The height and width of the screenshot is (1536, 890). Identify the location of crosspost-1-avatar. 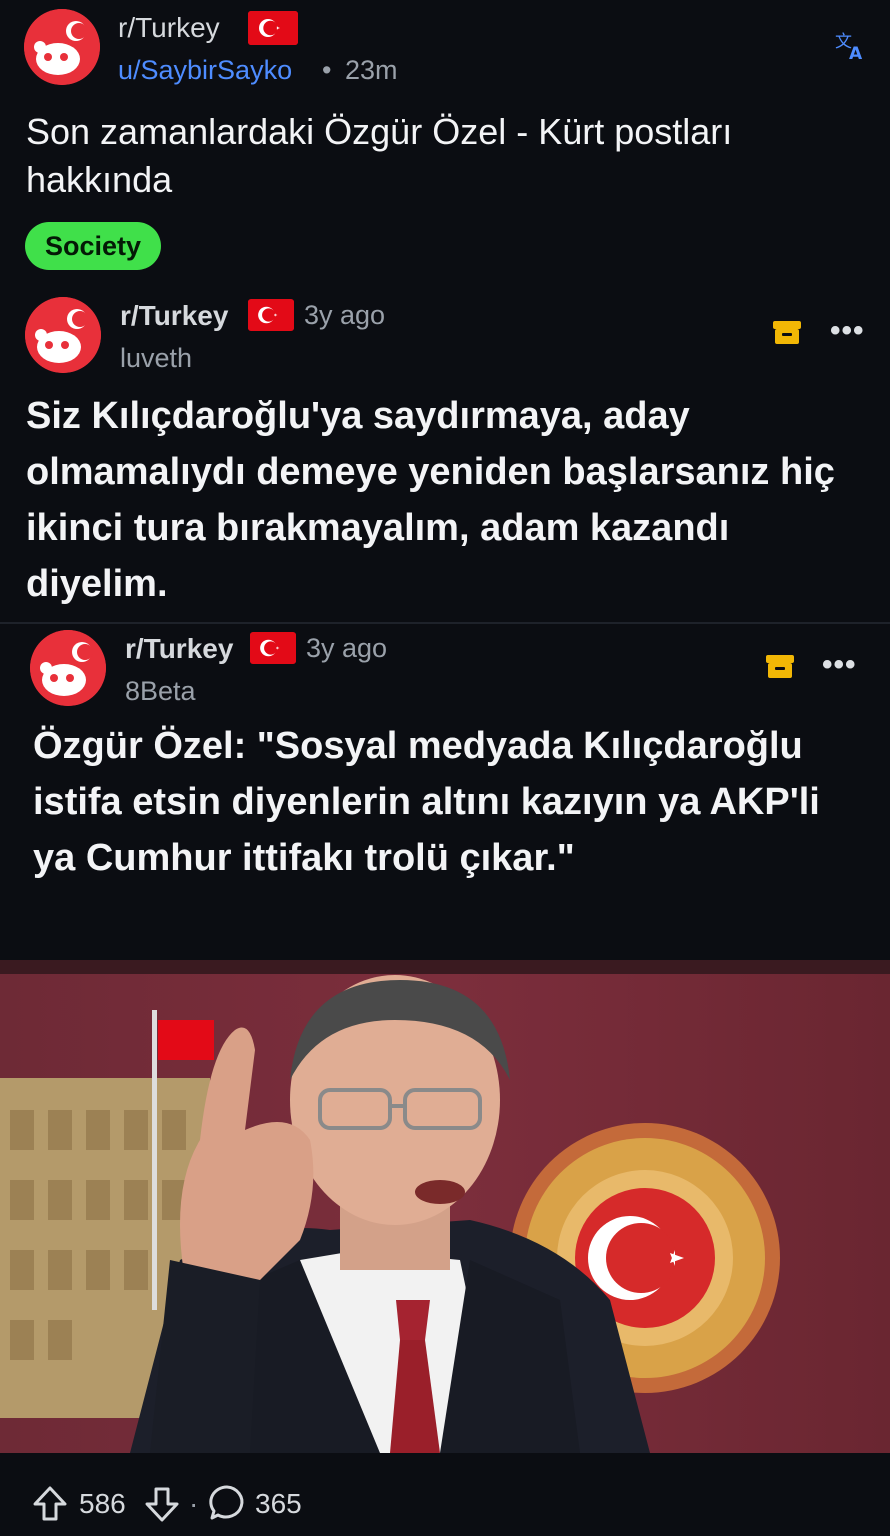
(63, 335).